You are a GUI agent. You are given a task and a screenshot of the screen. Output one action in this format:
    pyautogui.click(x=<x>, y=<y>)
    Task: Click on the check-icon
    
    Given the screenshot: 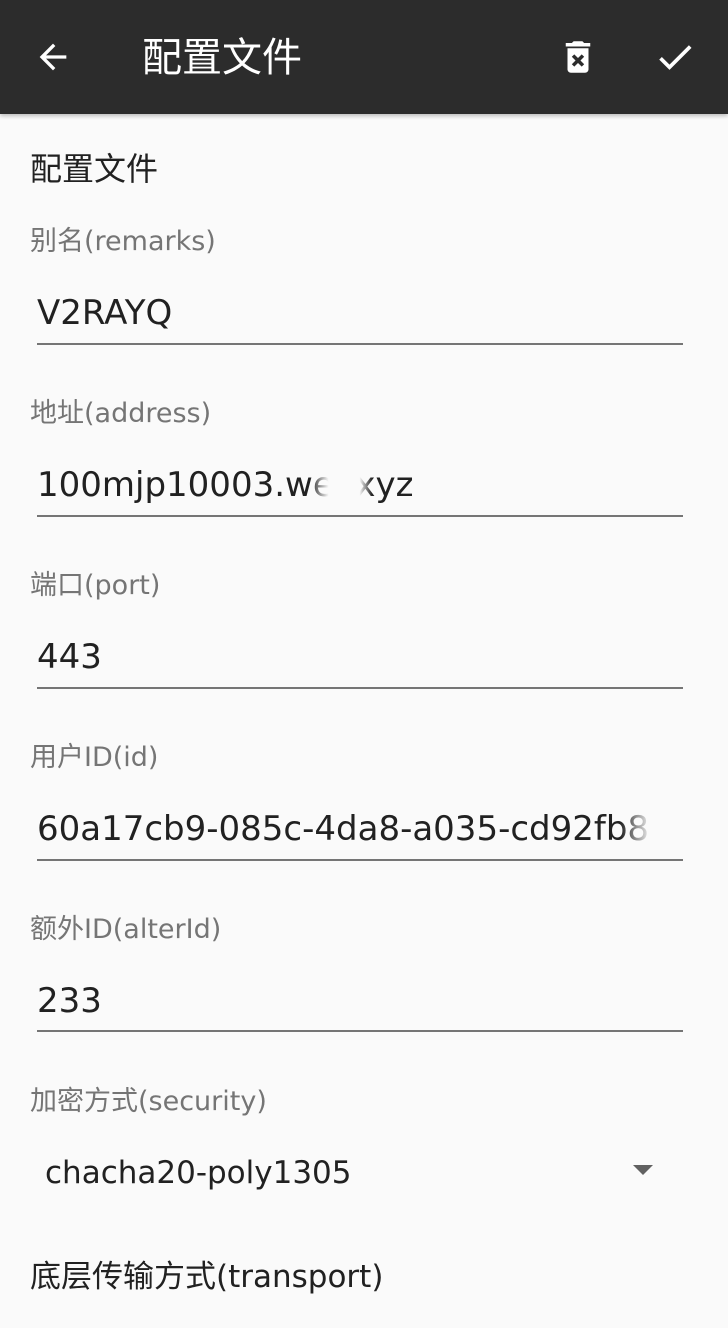 What is the action you would take?
    pyautogui.click(x=675, y=57)
    